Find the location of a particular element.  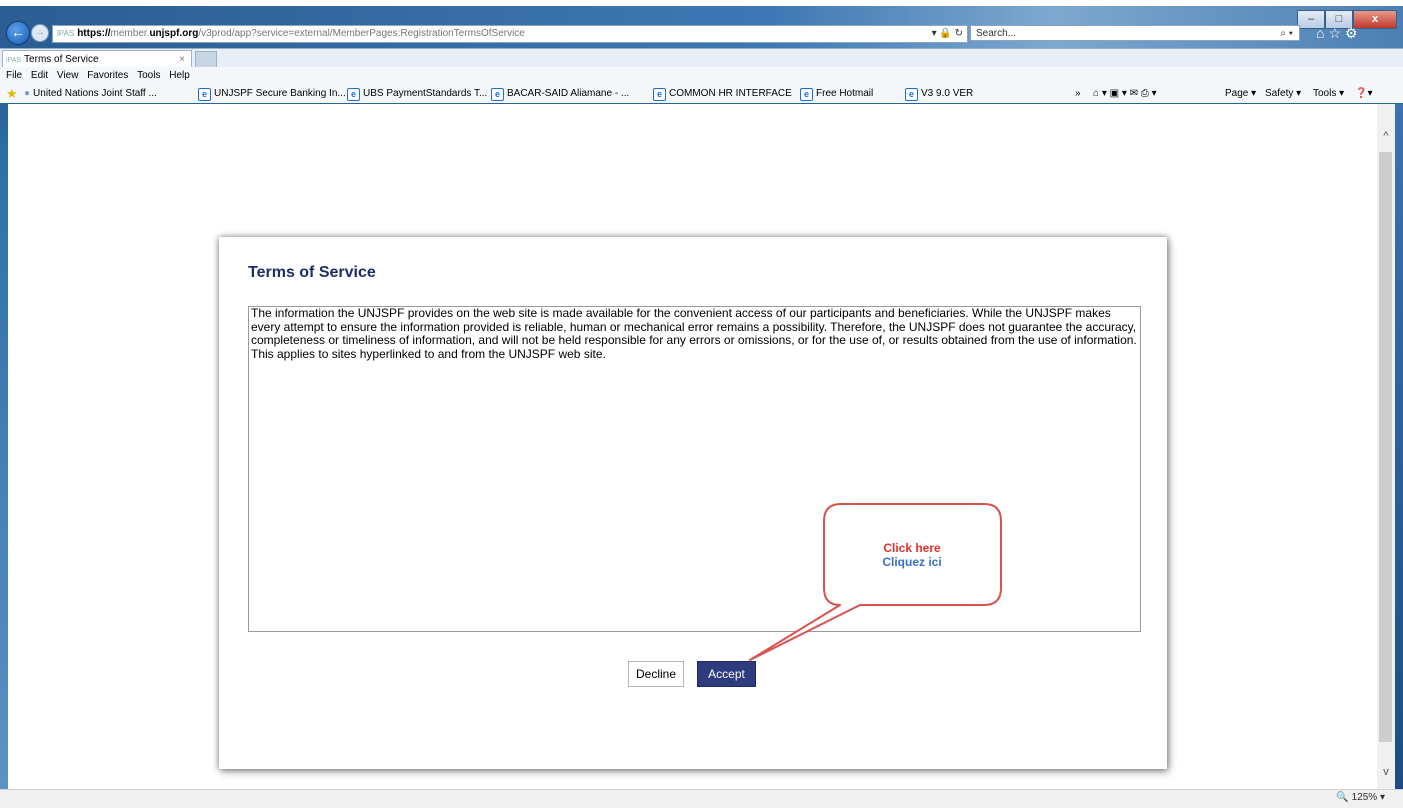

callout-line-fr: Cliquez ici is located at coordinates (912, 562).